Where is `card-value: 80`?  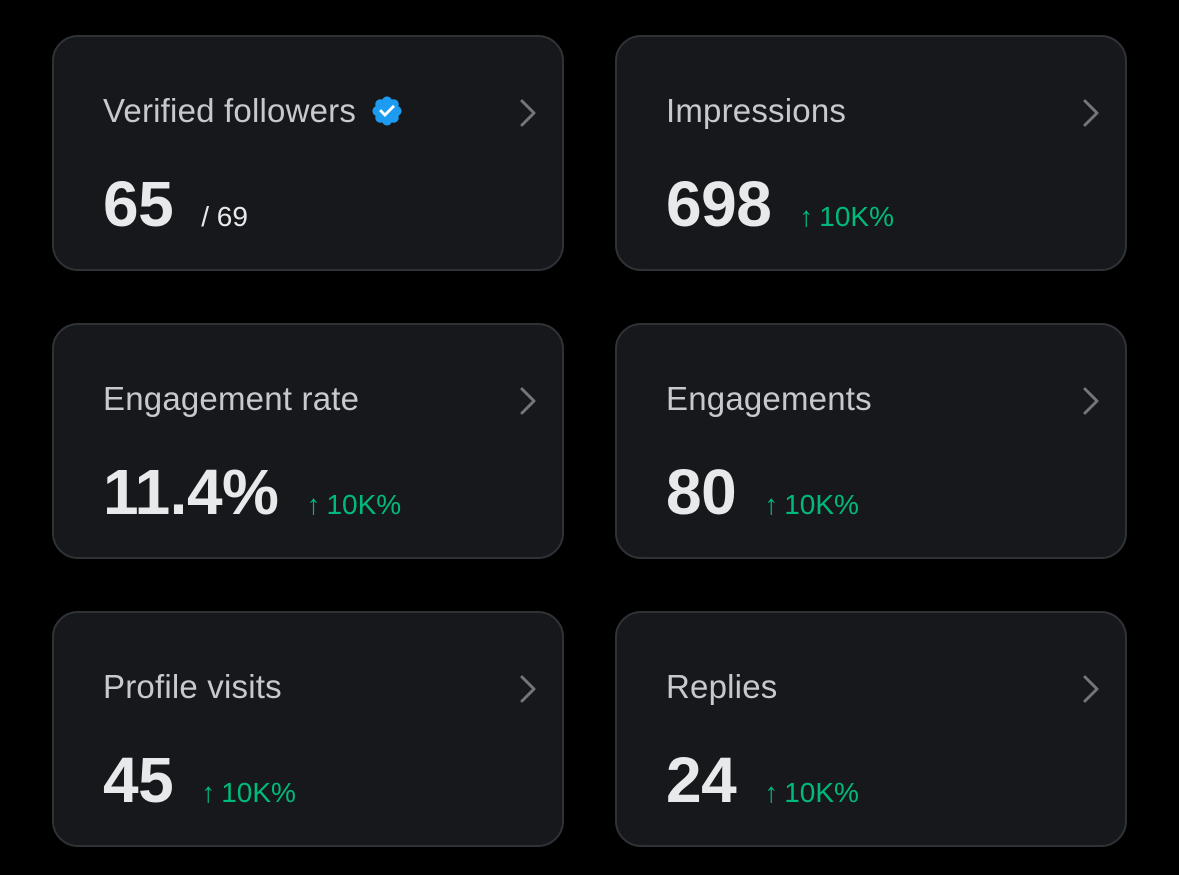 card-value: 80 is located at coordinates (701, 492).